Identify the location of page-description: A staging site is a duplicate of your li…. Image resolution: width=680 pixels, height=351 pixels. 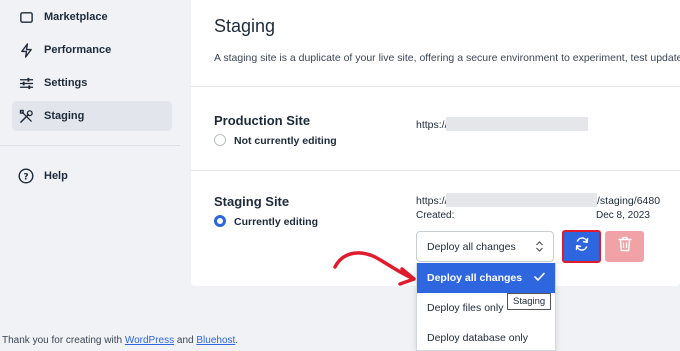
(447, 58).